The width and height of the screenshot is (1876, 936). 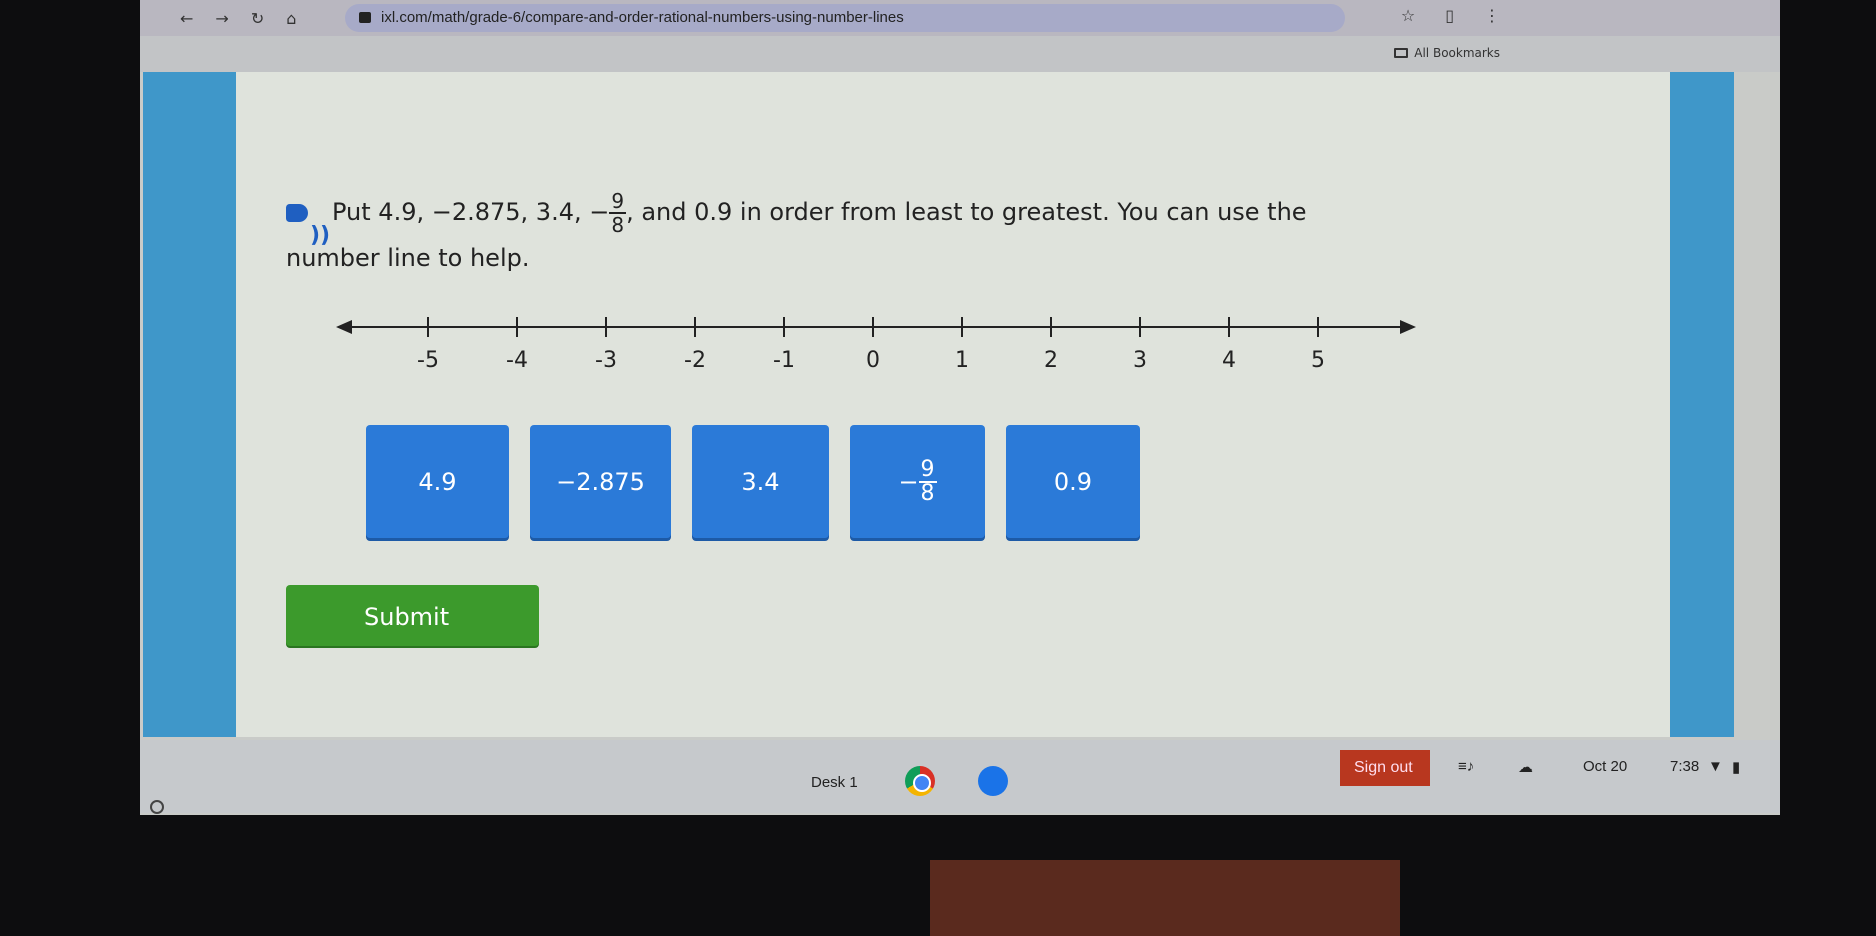 What do you see at coordinates (344, 327) in the screenshot?
I see `left-arrow-icon` at bounding box center [344, 327].